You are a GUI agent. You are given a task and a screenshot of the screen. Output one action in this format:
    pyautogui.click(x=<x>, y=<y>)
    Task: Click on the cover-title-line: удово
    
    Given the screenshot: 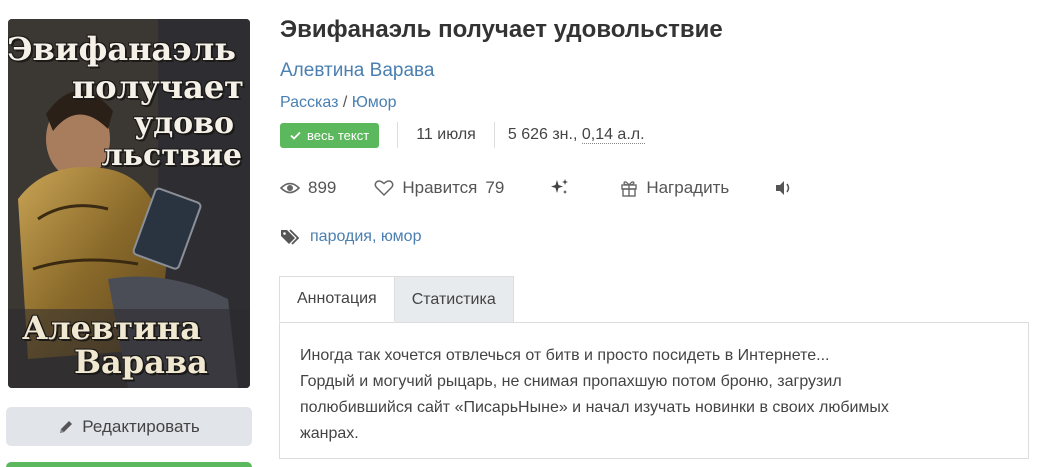 What is the action you would take?
    pyautogui.click(x=183, y=123)
    